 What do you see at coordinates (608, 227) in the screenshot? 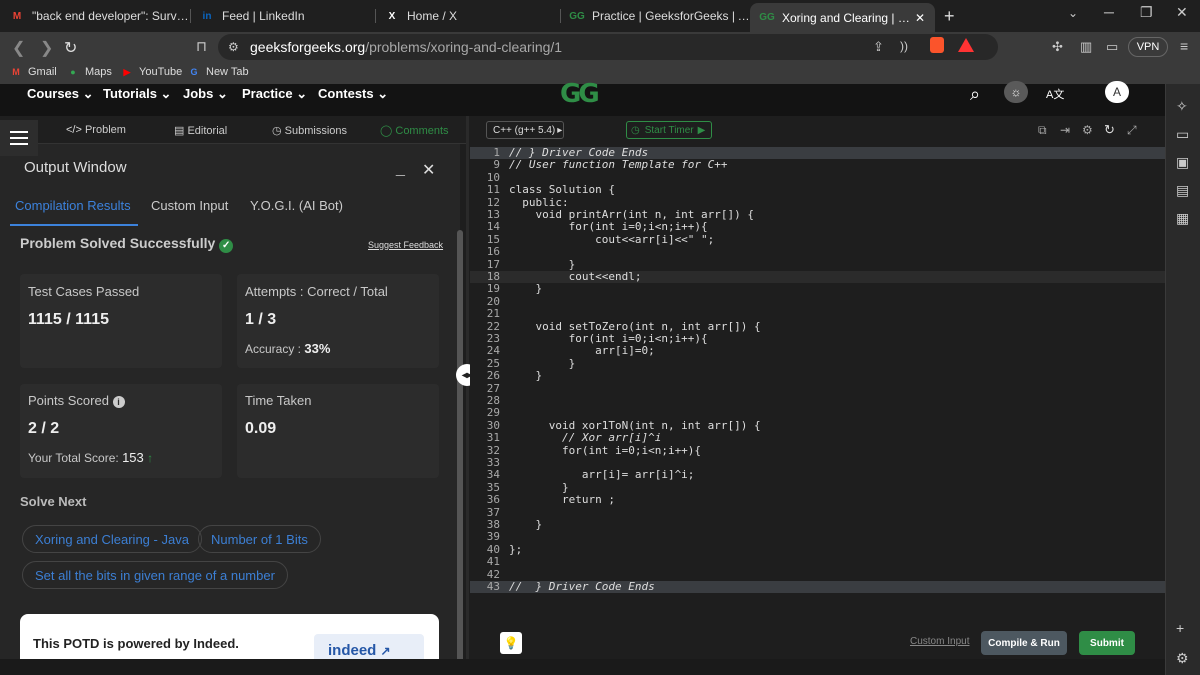
I see `code-text: for(int i=0;i<n;i++){` at bounding box center [608, 227].